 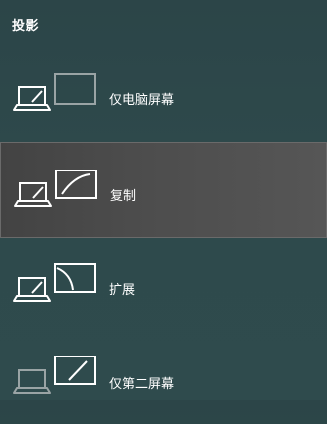 What do you see at coordinates (26, 26) in the screenshot?
I see `flyout-title: 投影` at bounding box center [26, 26].